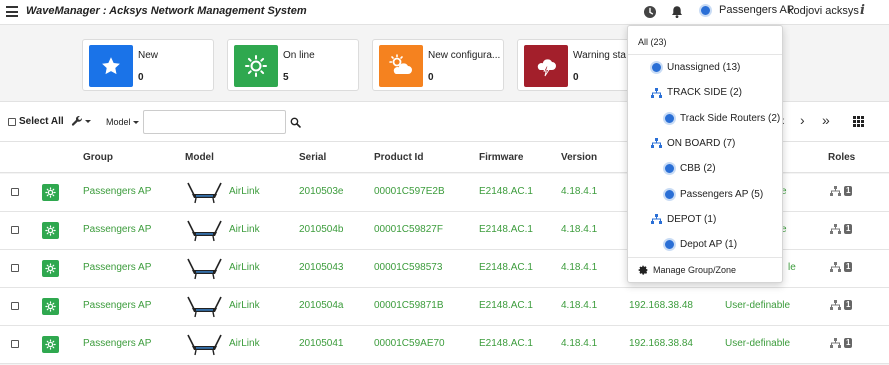 This screenshot has width=889, height=365. Describe the element at coordinates (683, 219) in the screenshot. I see `dropdown-group-item: DEPOT (1)` at that location.